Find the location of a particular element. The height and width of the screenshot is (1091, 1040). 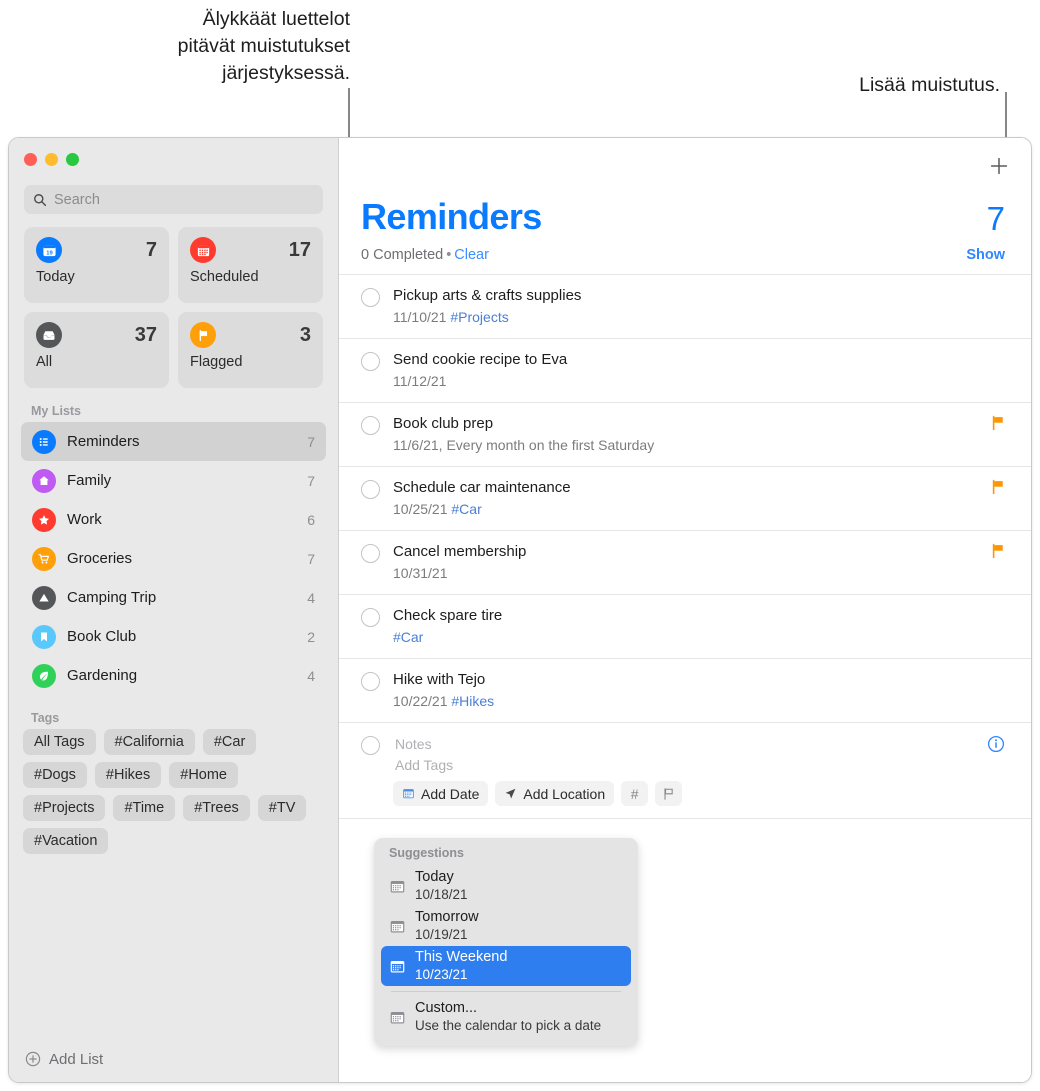

sidebar-item-count: 6 is located at coordinates (311, 519).